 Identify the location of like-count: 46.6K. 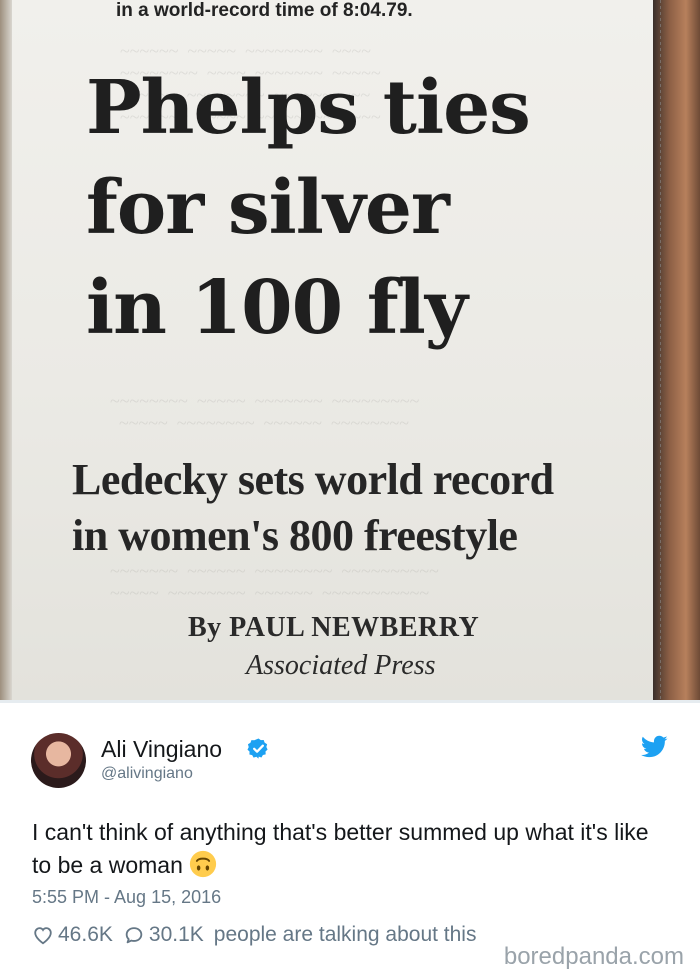
(85, 935).